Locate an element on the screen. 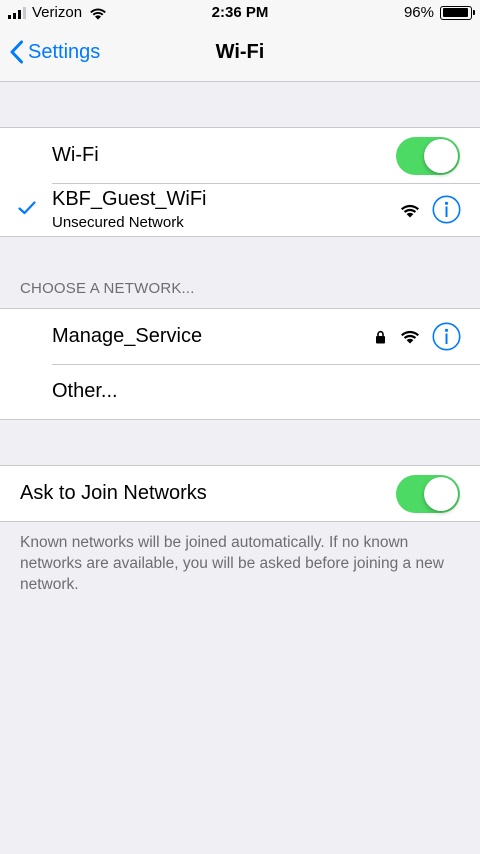 The height and width of the screenshot is (854, 480). checkmark-icon is located at coordinates (27, 208).